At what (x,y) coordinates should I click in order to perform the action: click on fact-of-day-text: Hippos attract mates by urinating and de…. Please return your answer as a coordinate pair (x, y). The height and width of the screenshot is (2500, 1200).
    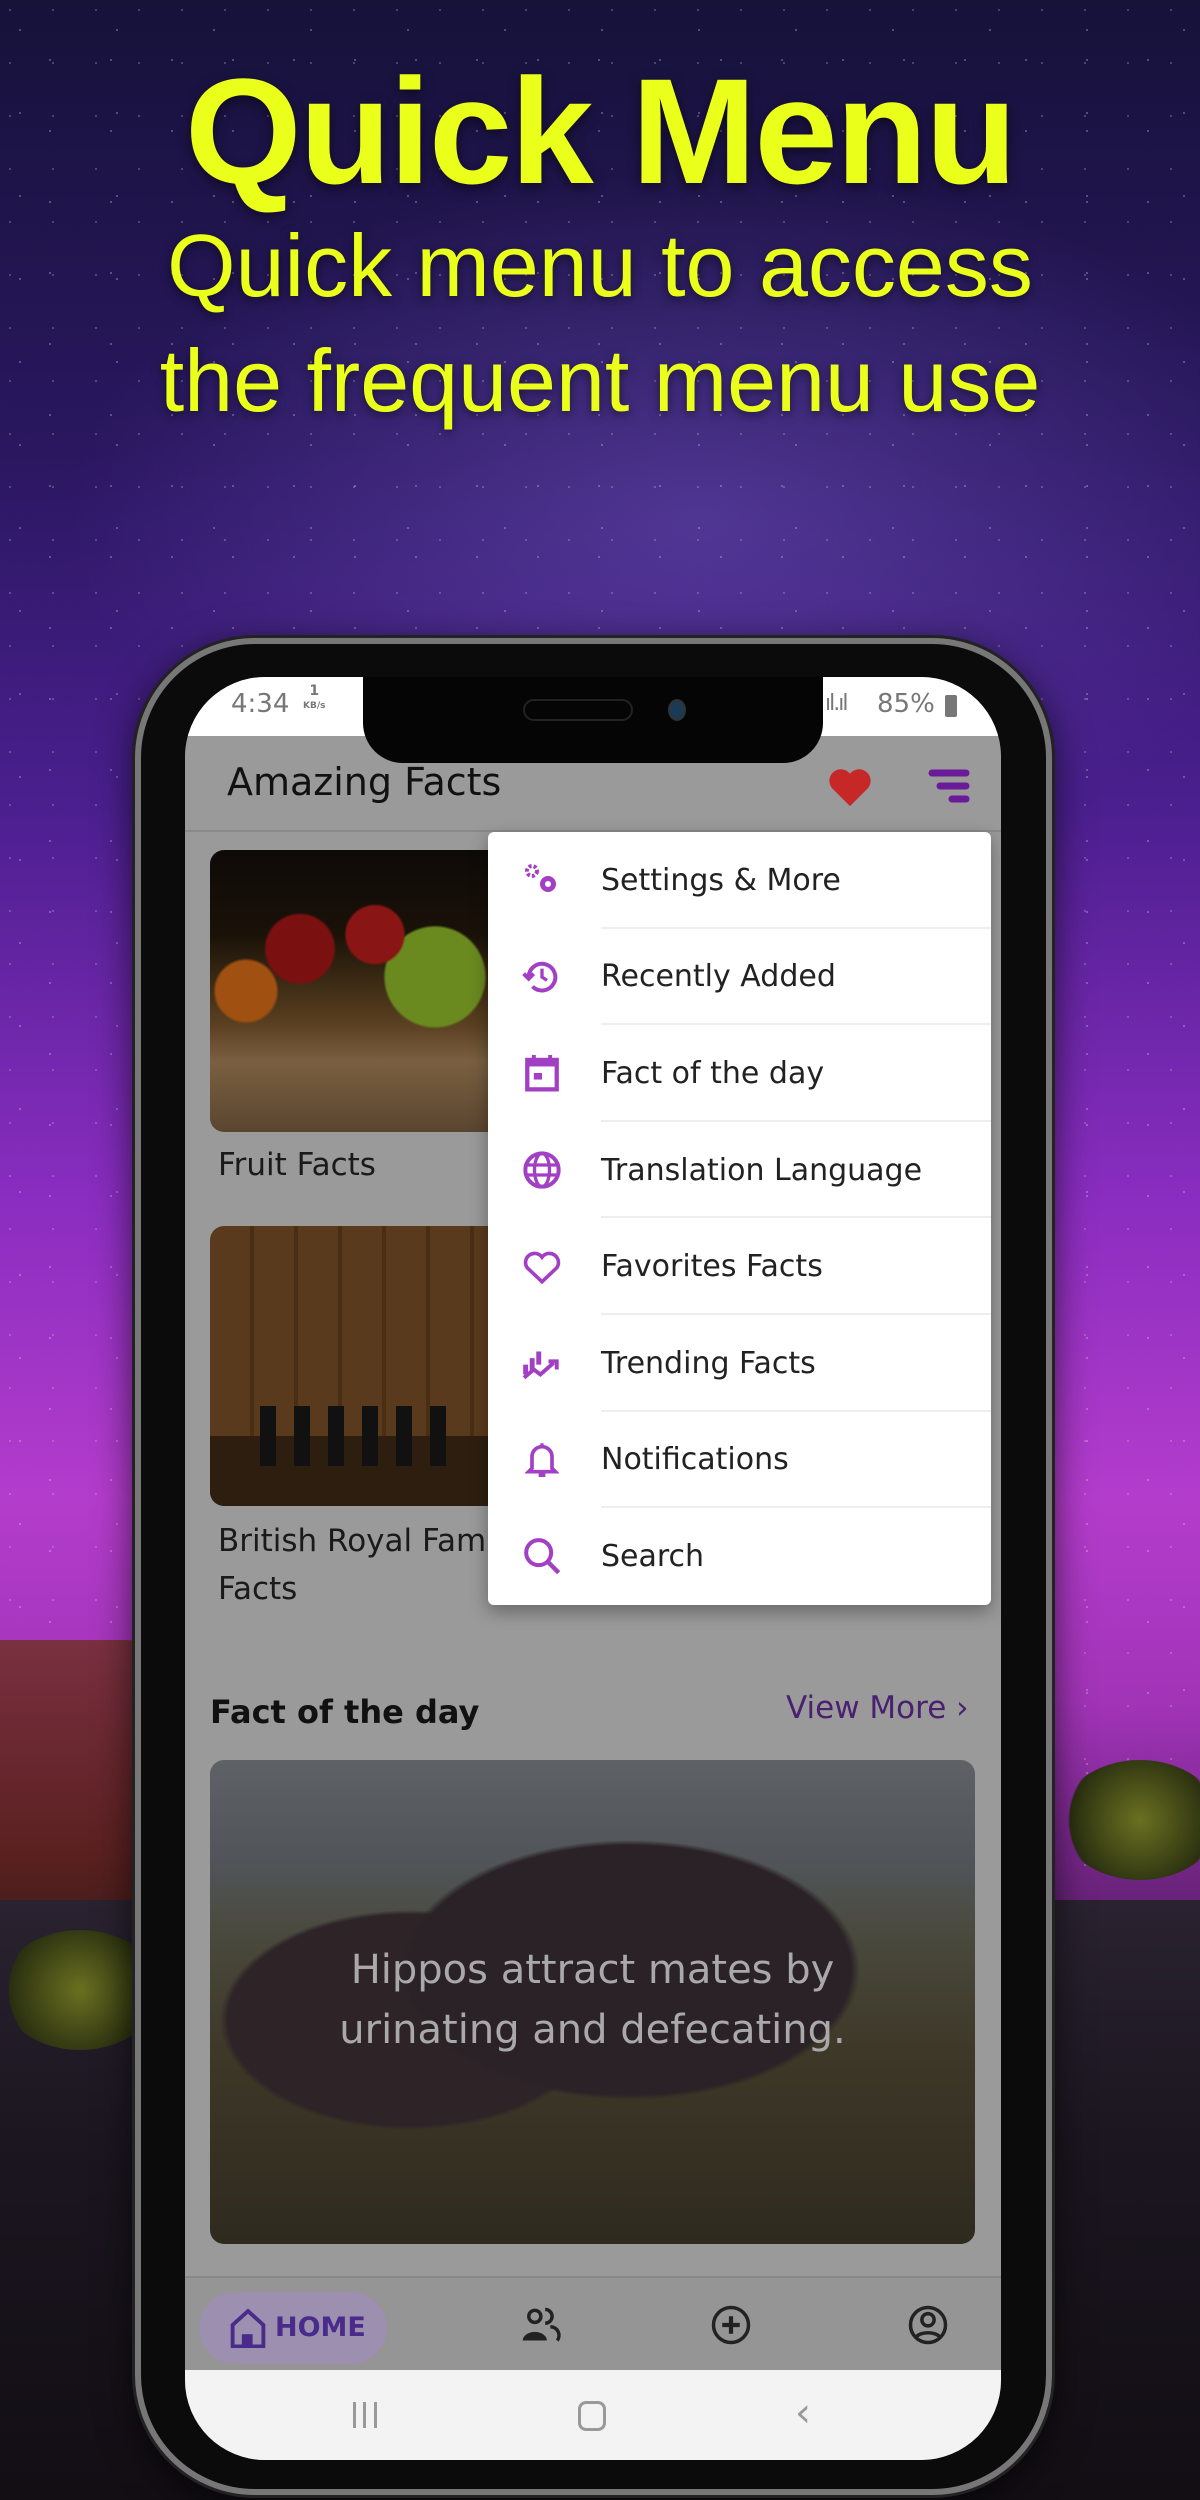
    Looking at the image, I should click on (592, 2000).